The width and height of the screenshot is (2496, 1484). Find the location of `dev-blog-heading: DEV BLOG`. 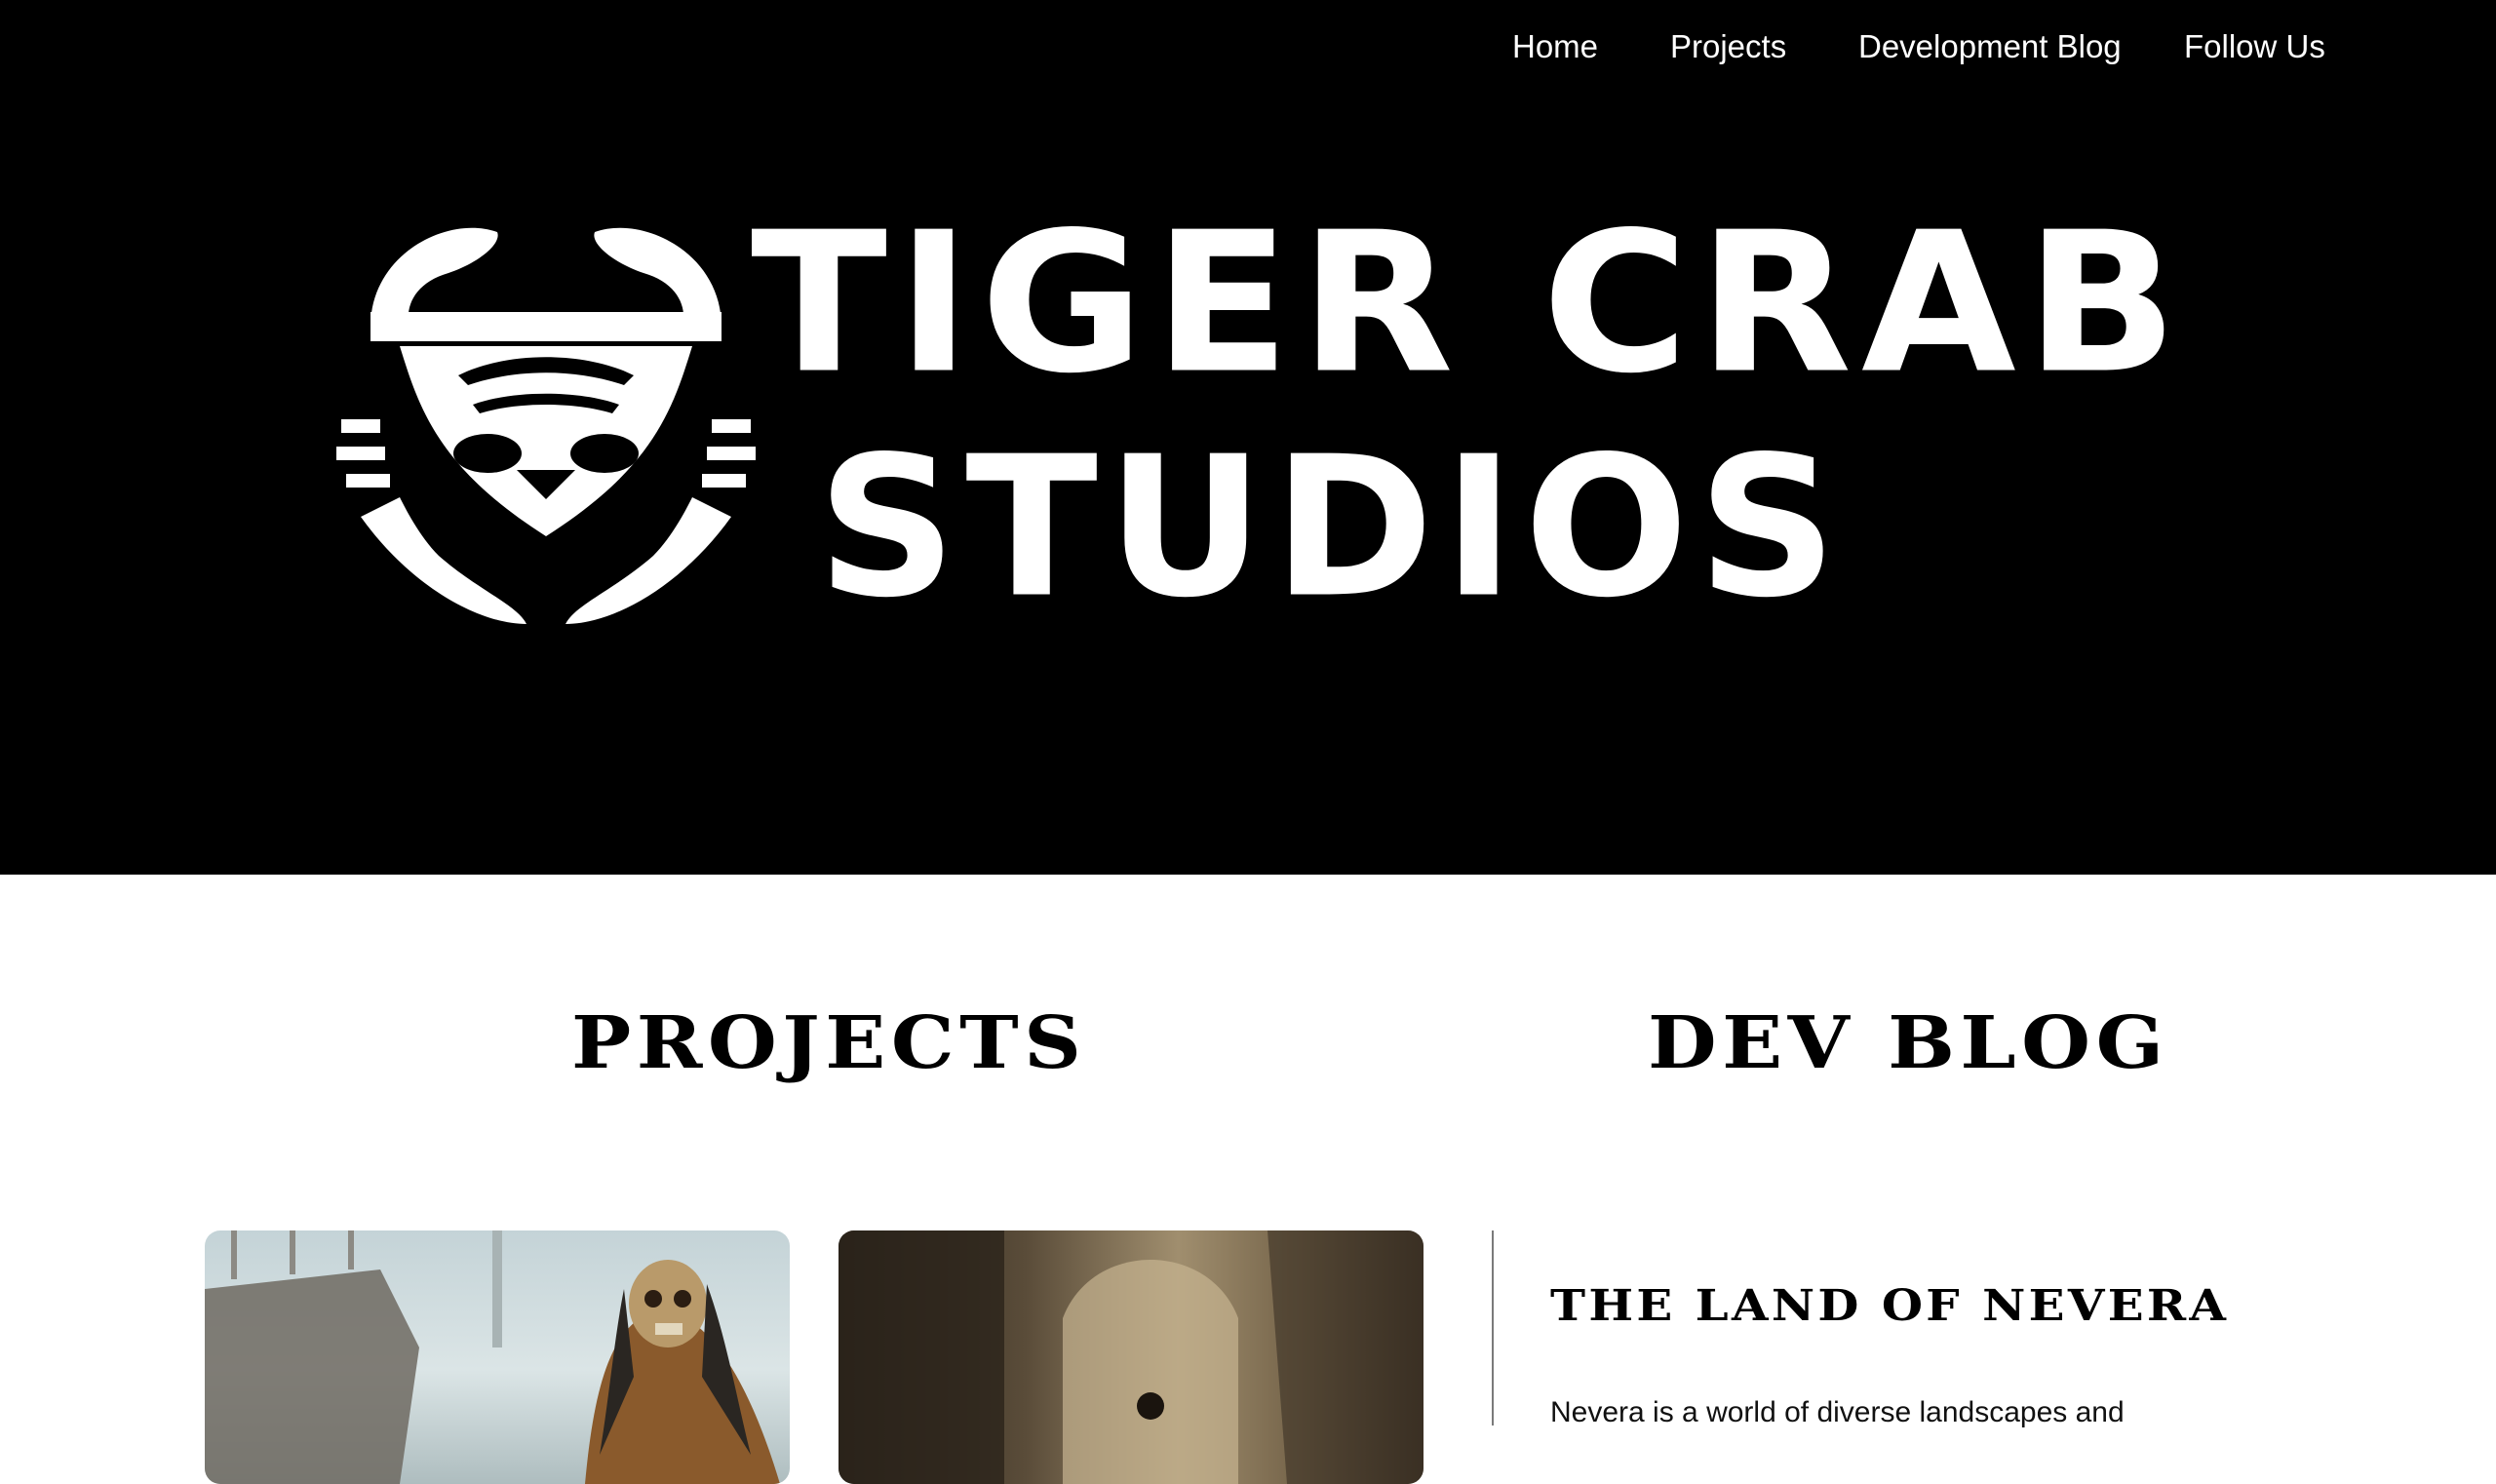

dev-blog-heading: DEV BLOG is located at coordinates (1908, 1043).